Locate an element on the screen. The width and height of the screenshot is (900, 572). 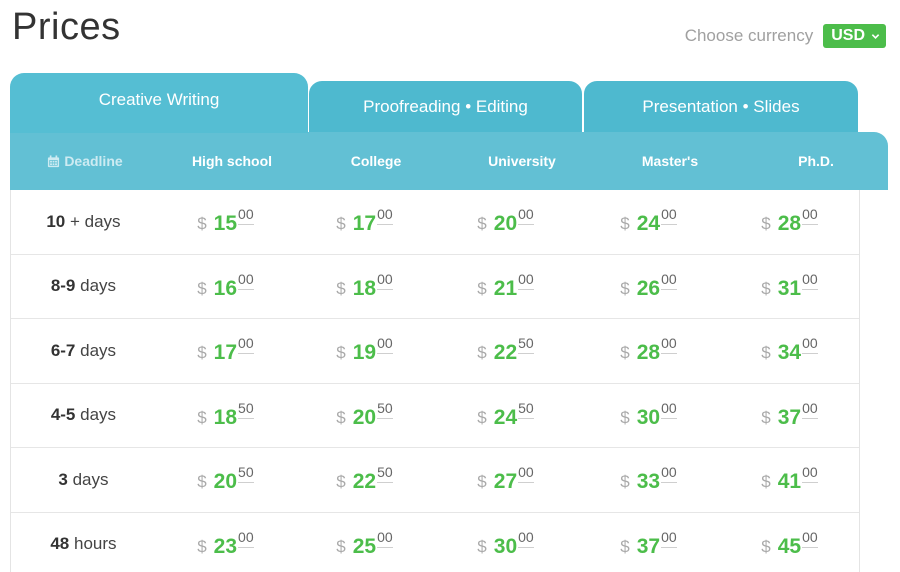
price: $31 00 is located at coordinates (789, 286).